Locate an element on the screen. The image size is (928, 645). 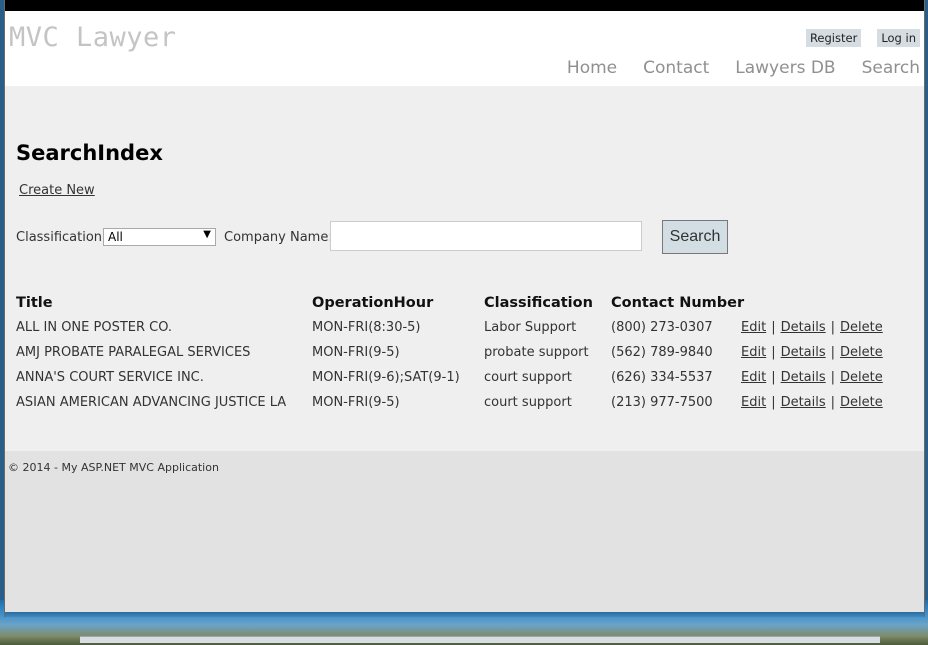
login-link: Log in is located at coordinates (898, 38).